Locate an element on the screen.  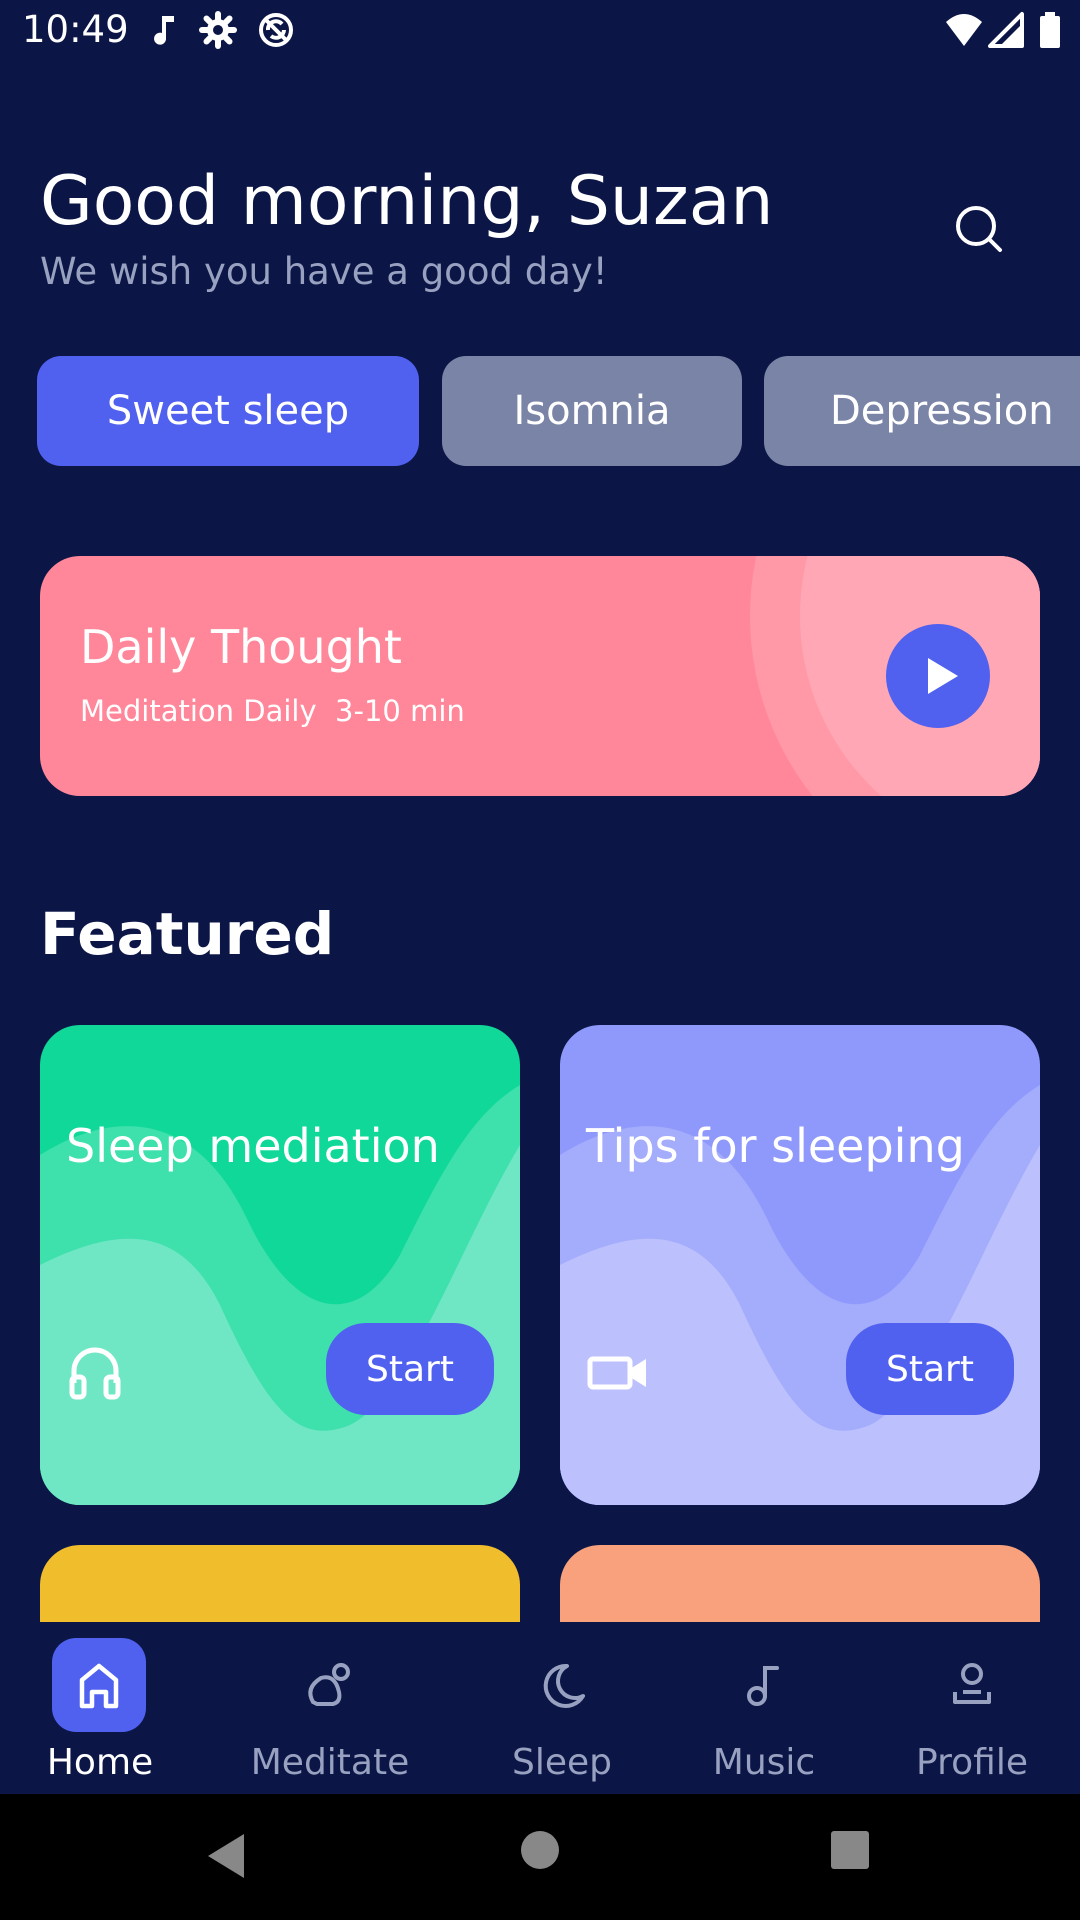
greeting-title: Good morning, Suzan is located at coordinates (407, 201).